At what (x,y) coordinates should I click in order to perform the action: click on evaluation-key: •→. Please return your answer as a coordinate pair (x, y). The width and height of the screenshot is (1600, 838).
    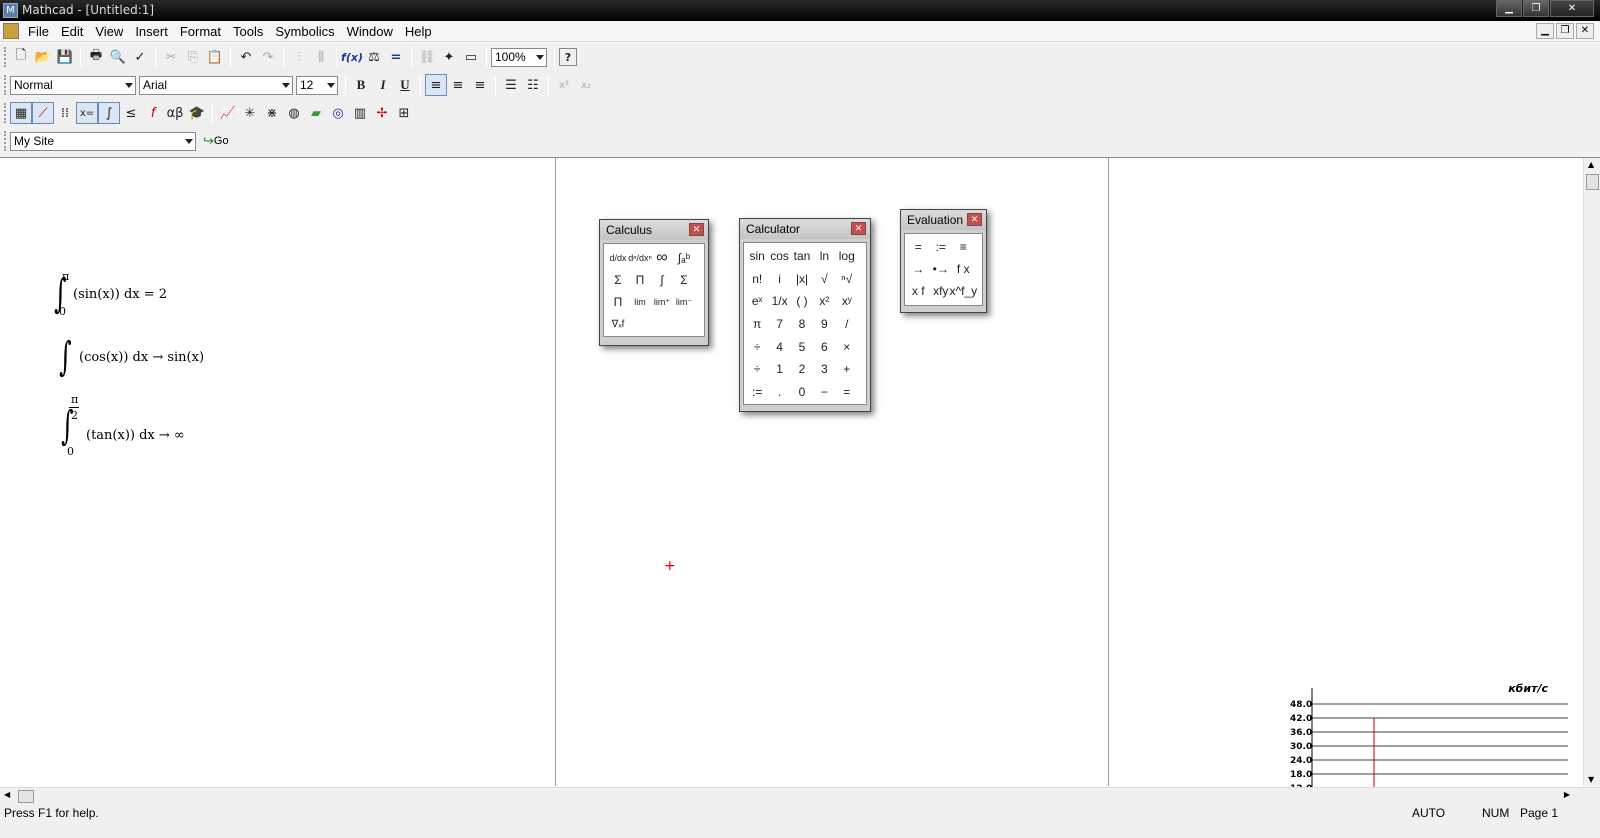
    Looking at the image, I should click on (941, 269).